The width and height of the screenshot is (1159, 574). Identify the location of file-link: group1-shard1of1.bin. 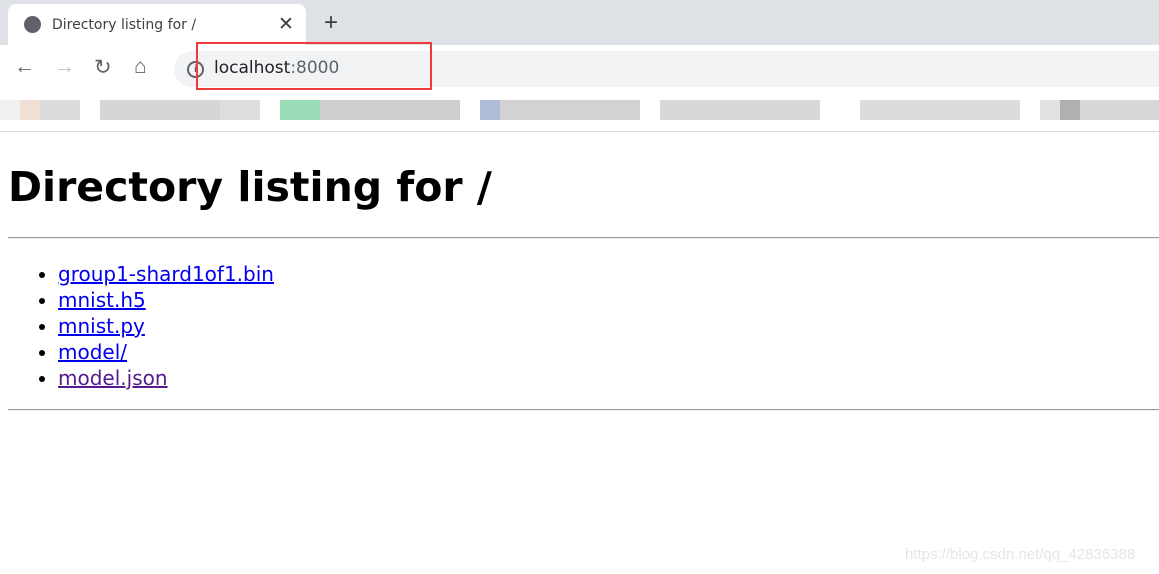
(166, 274).